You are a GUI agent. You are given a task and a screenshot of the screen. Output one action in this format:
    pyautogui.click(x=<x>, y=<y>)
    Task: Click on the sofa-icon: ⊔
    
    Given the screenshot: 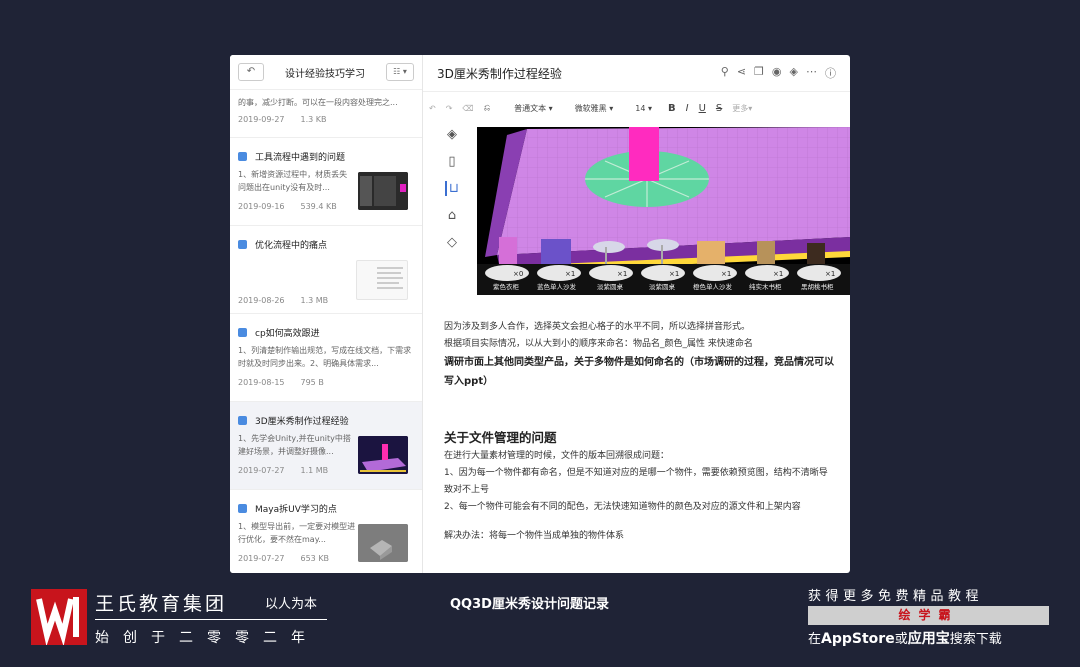 What is the action you would take?
    pyautogui.click(x=451, y=188)
    